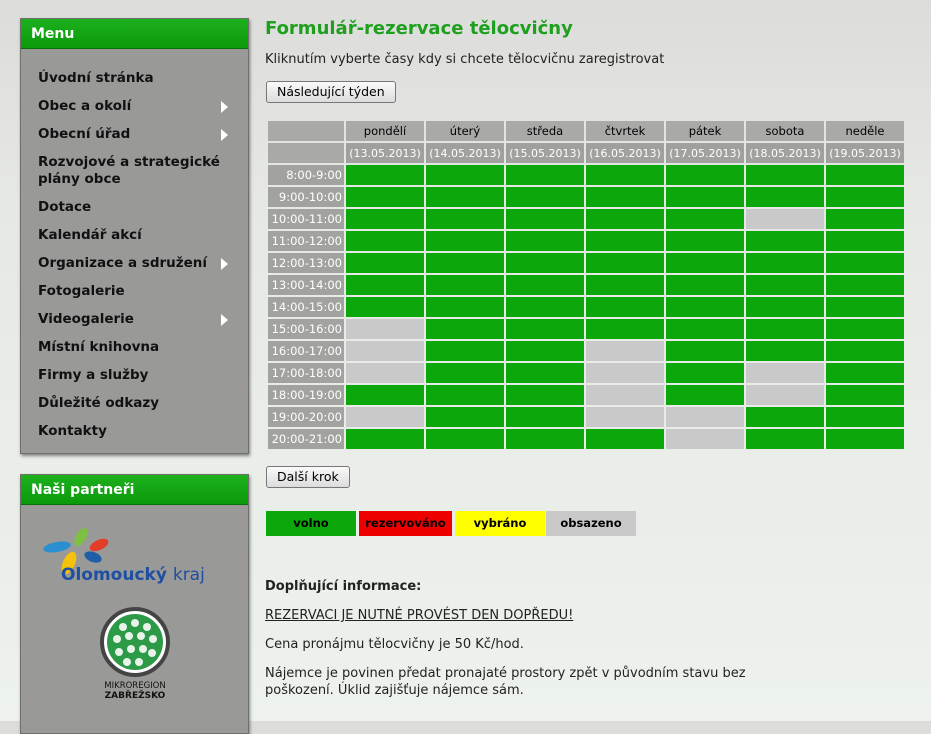 Image resolution: width=931 pixels, height=734 pixels. What do you see at coordinates (134, 79) in the screenshot?
I see `menu-item-uvodni-stranka: Úvodní stránka` at bounding box center [134, 79].